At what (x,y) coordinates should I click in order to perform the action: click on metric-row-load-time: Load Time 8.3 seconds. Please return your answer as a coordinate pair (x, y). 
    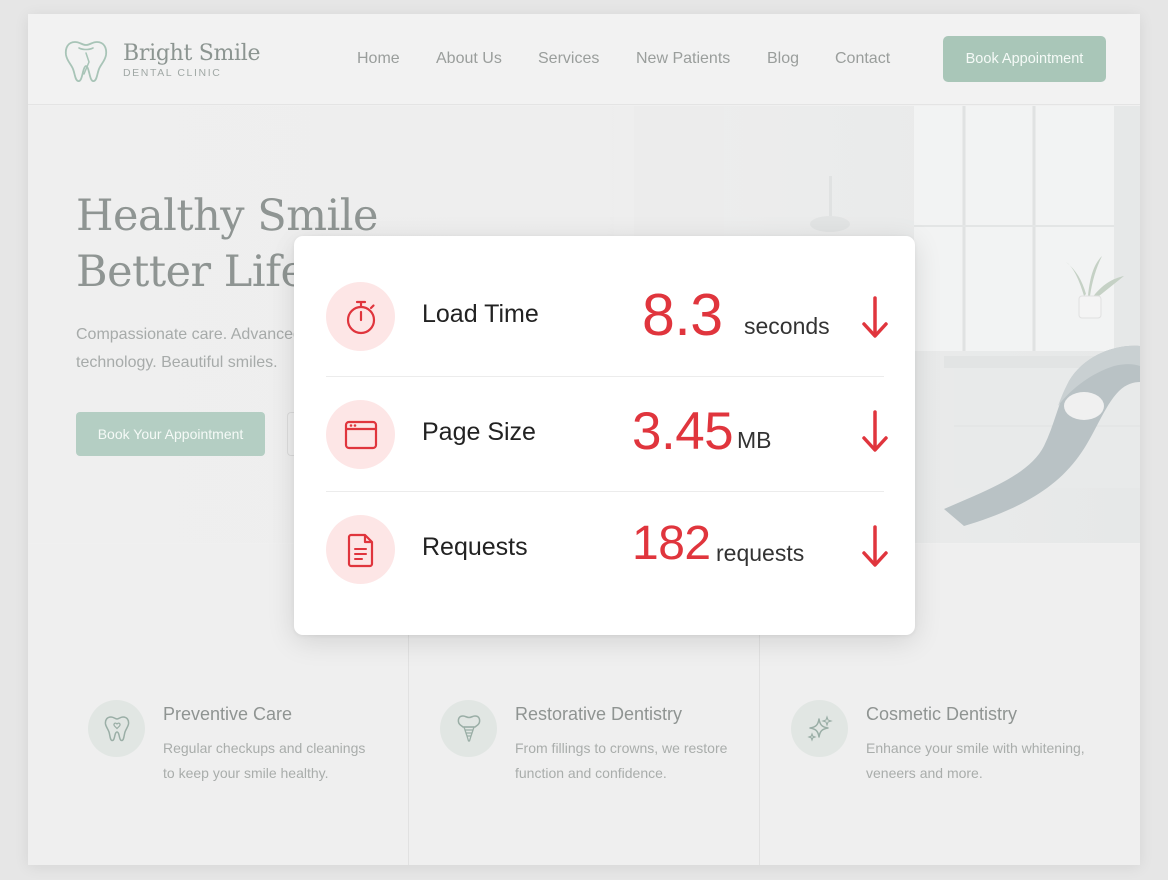
    Looking at the image, I should click on (604, 317).